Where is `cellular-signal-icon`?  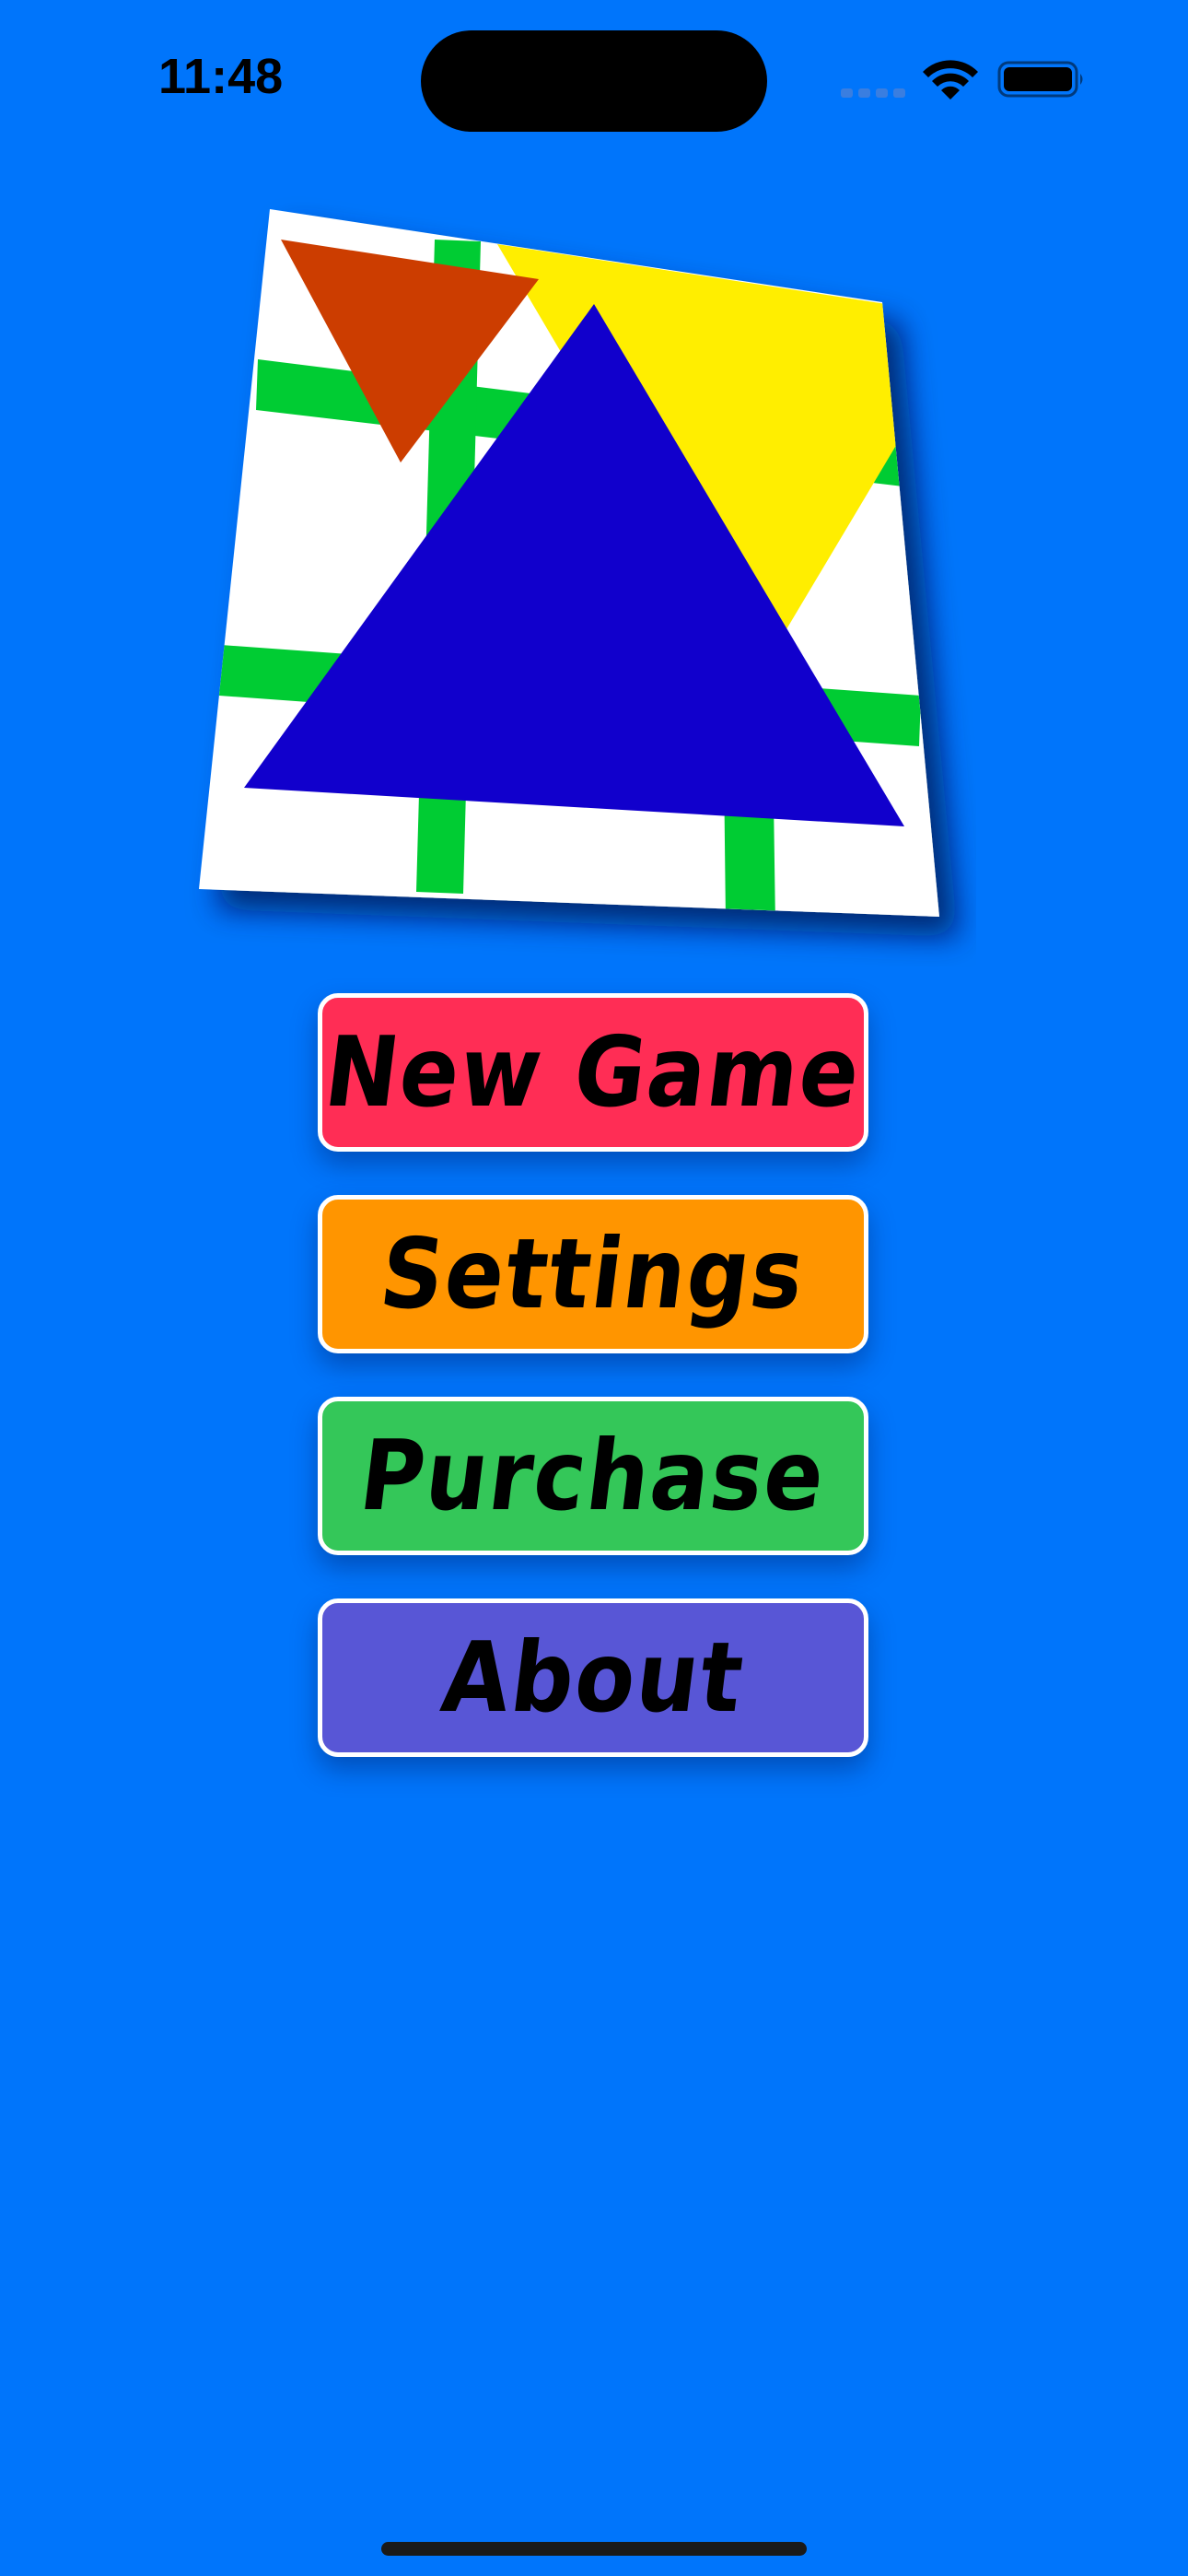 cellular-signal-icon is located at coordinates (873, 93).